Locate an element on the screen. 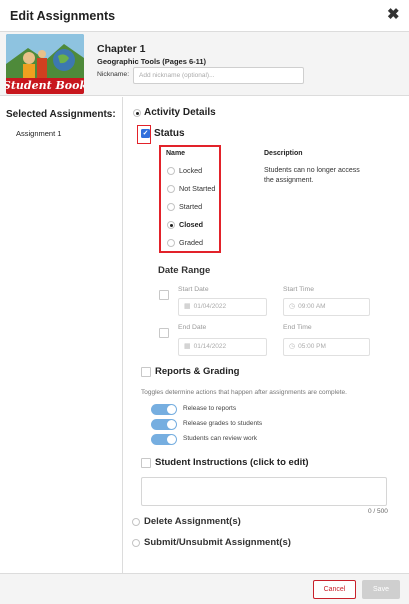 The width and height of the screenshot is (409, 604). start-time-value: 09:00 AM is located at coordinates (312, 306).